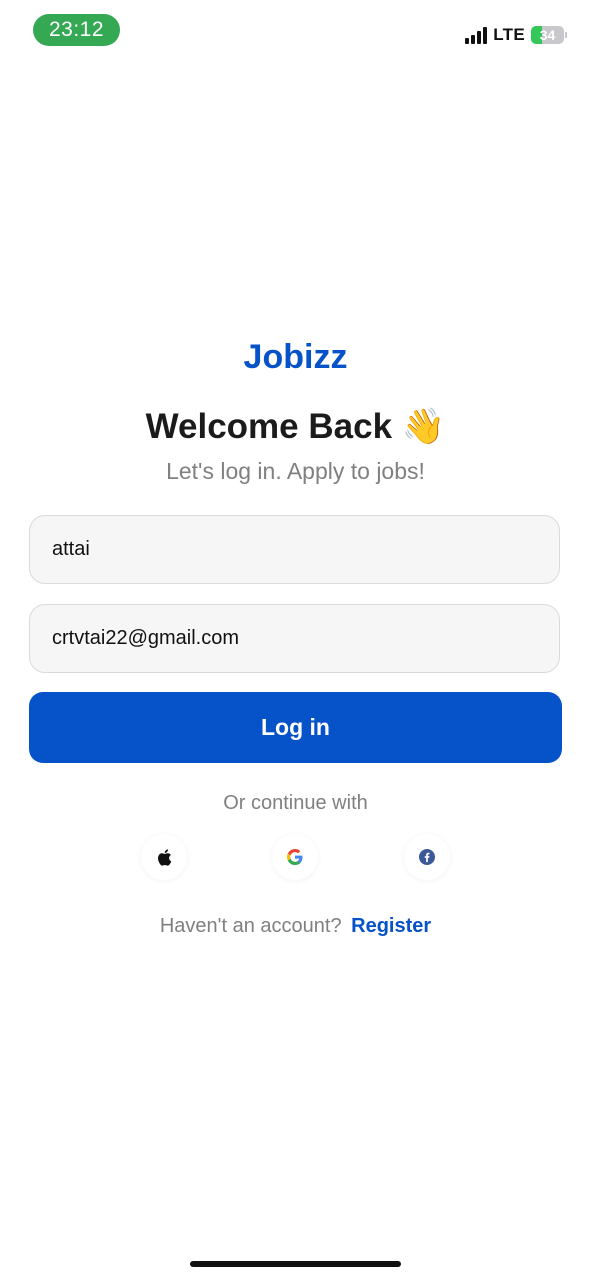 Image resolution: width=591 pixels, height=1280 pixels. I want to click on register-link: Register, so click(391, 926).